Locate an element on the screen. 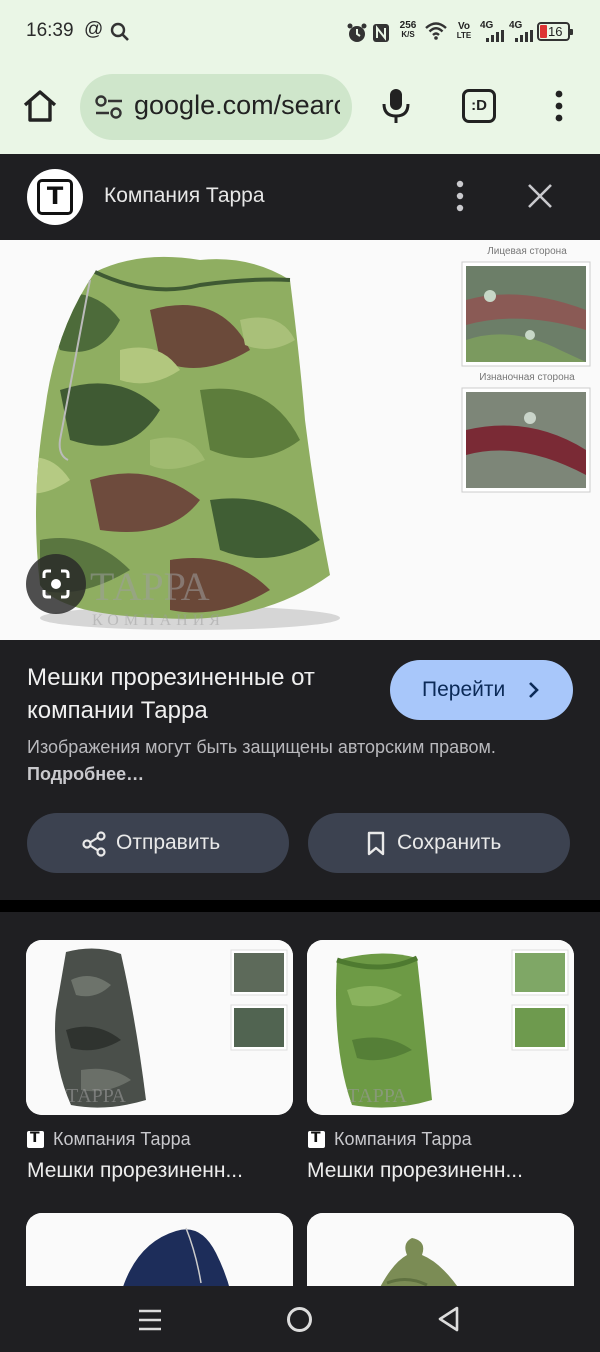 This screenshot has width=600, height=1352. browser-more-vert-icon is located at coordinates (559, 106).